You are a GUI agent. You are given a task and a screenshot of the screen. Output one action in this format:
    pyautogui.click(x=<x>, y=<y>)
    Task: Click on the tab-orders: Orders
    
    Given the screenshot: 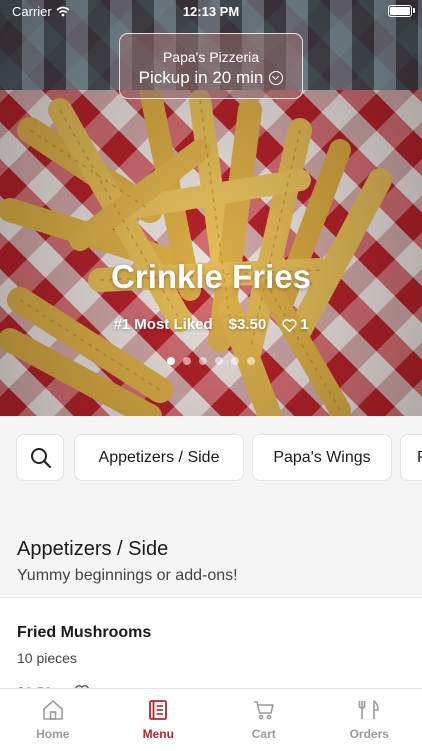 What is the action you would take?
    pyautogui.click(x=369, y=720)
    